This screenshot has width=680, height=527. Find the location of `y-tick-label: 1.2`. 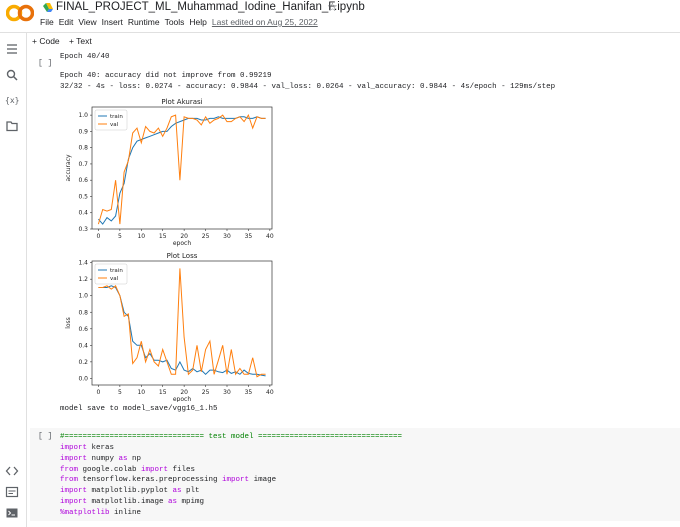

y-tick-label: 1.2 is located at coordinates (83, 279).